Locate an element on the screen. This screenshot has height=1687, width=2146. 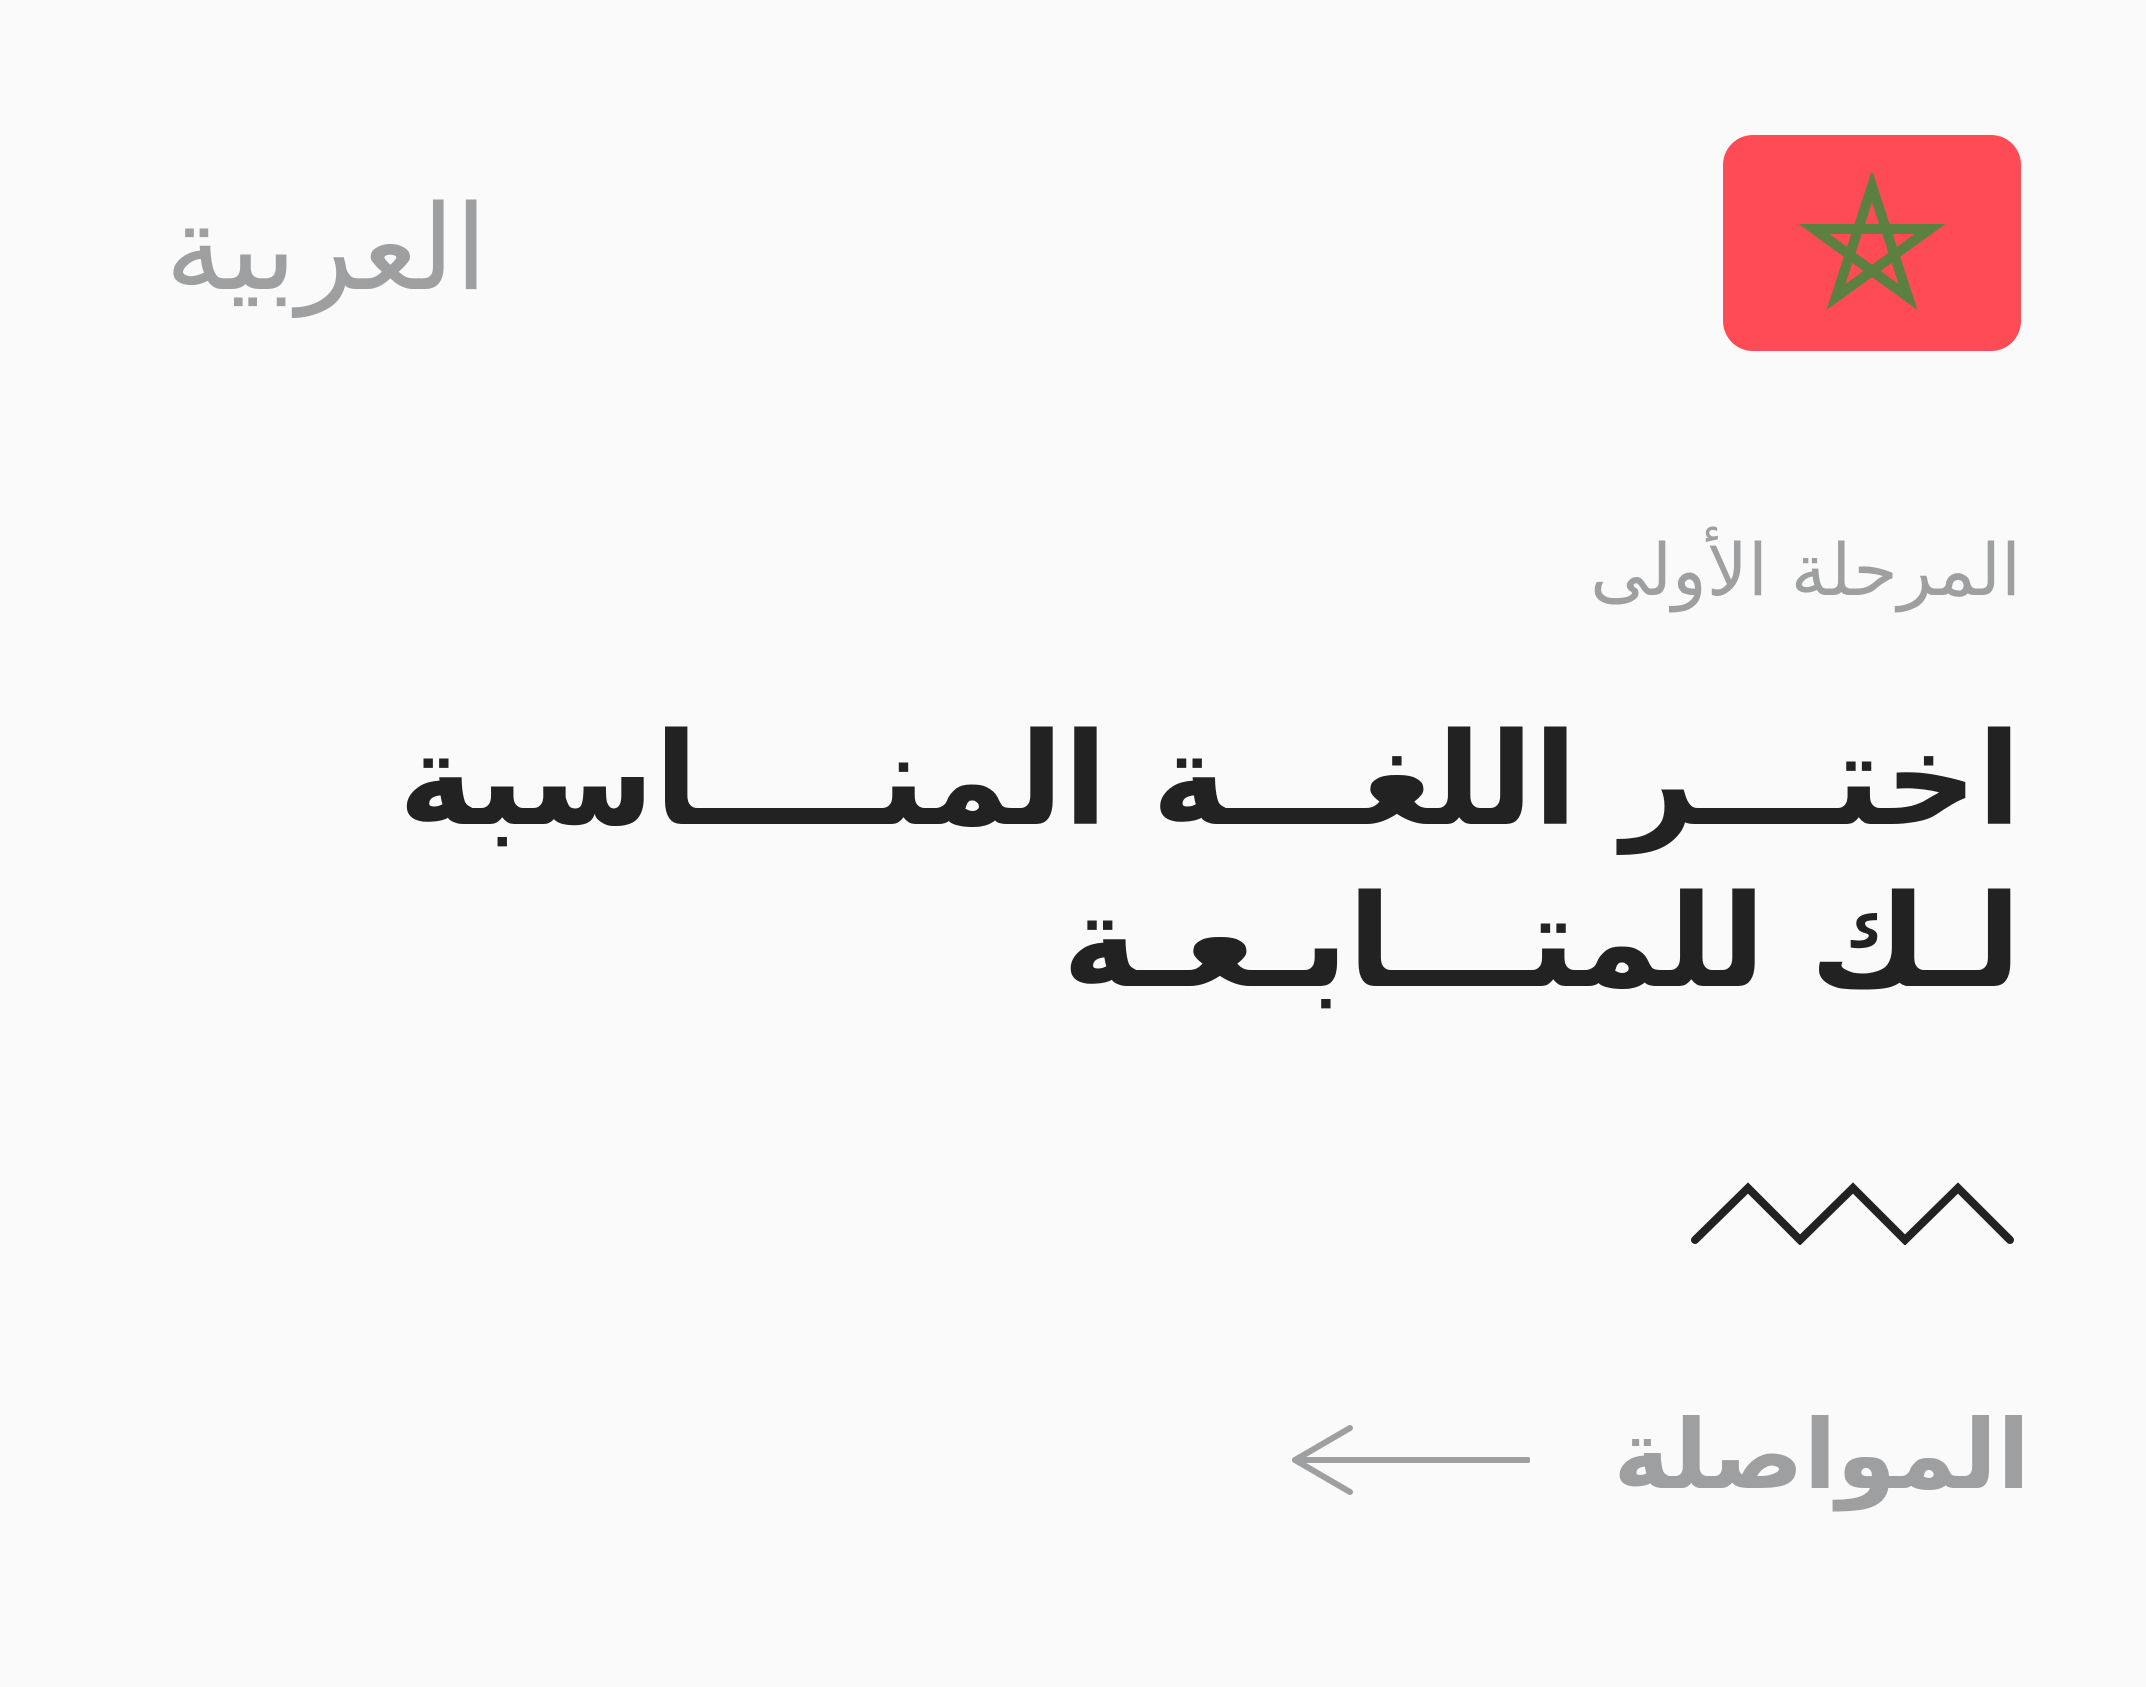
star-icon is located at coordinates (1872, 242).